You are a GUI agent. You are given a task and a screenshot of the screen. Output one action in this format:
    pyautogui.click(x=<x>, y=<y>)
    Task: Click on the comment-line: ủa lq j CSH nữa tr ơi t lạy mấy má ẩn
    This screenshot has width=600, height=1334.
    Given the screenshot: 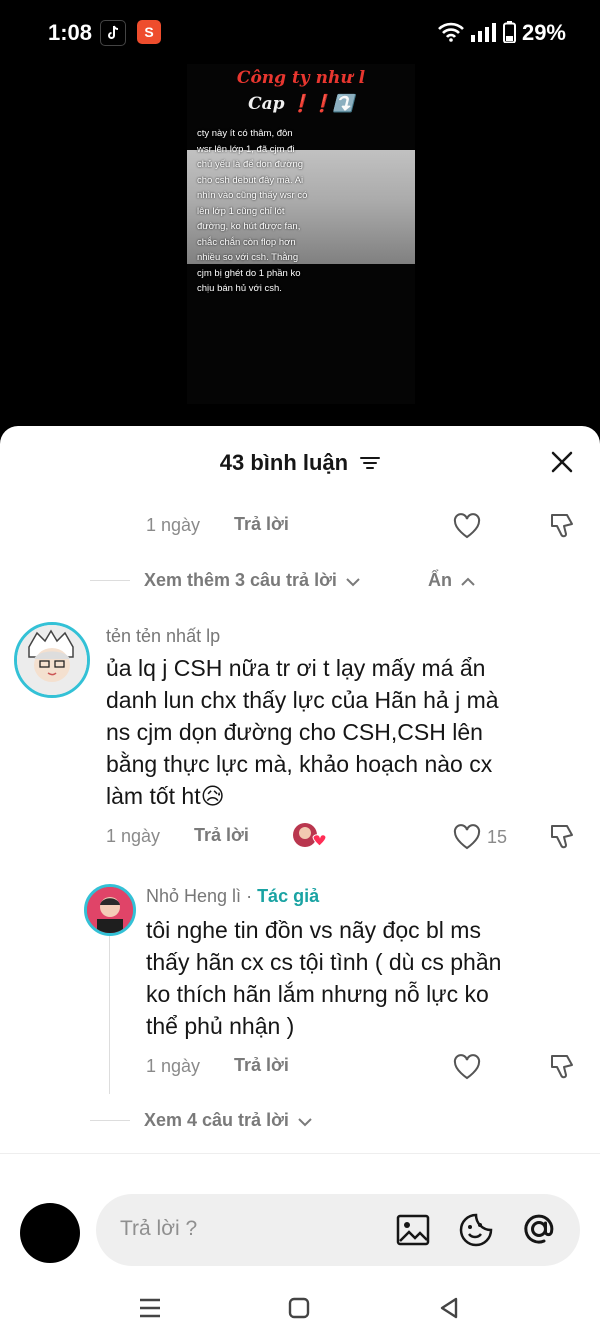 What is the action you would take?
    pyautogui.click(x=296, y=668)
    